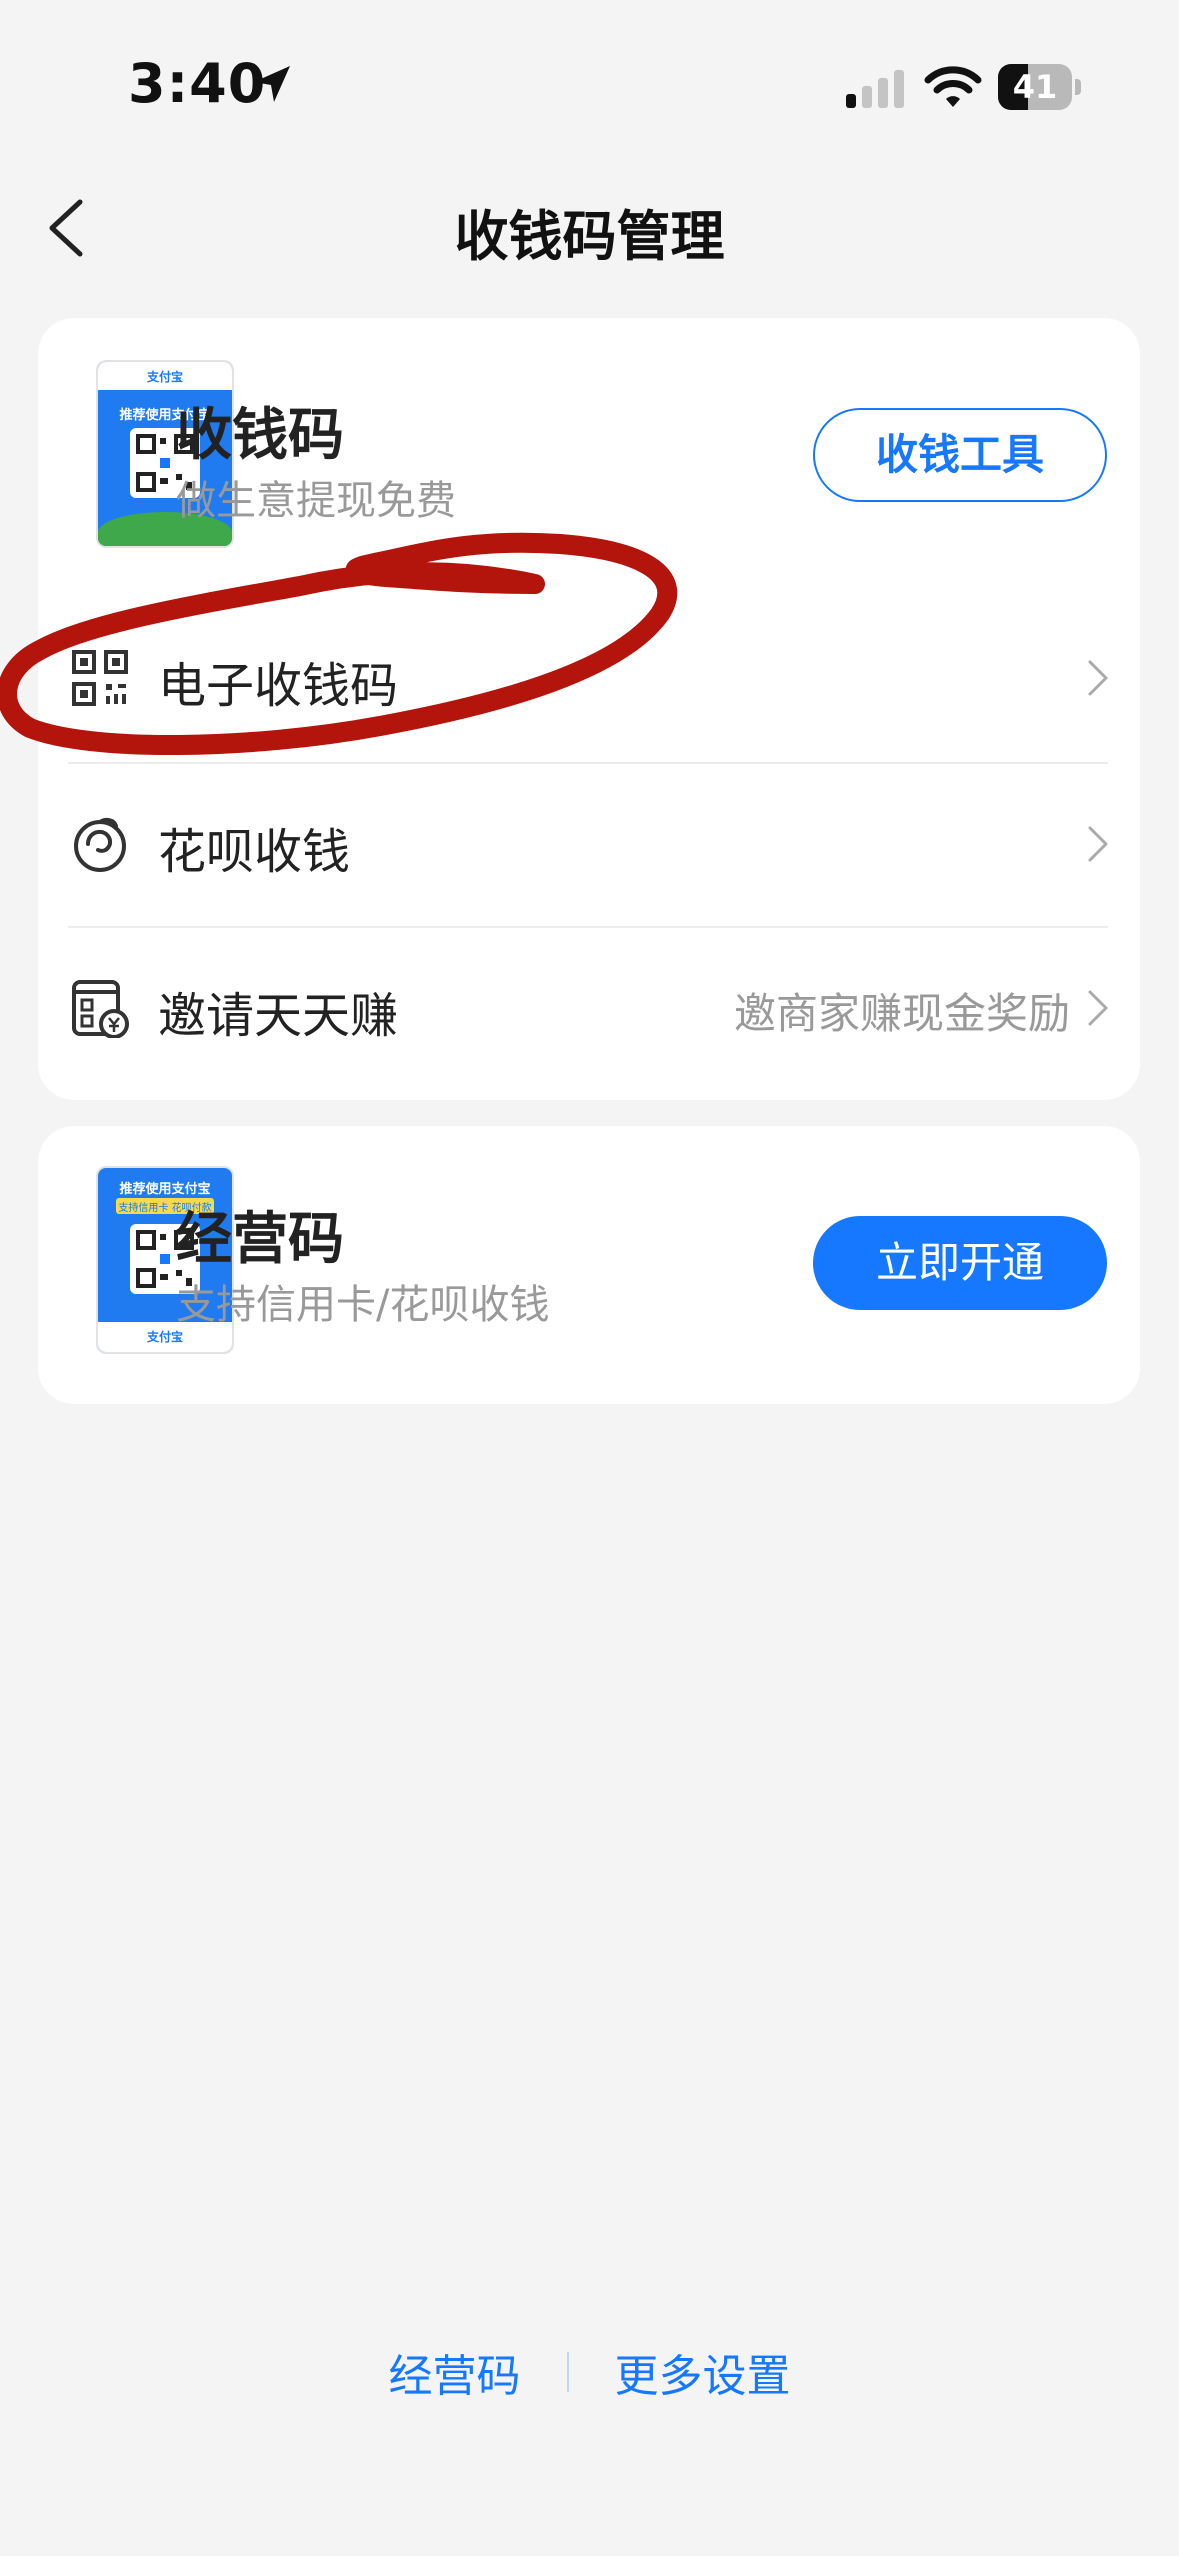 The width and height of the screenshot is (1179, 2556). I want to click on collection-tools-button: 收钱工具, so click(960, 455).